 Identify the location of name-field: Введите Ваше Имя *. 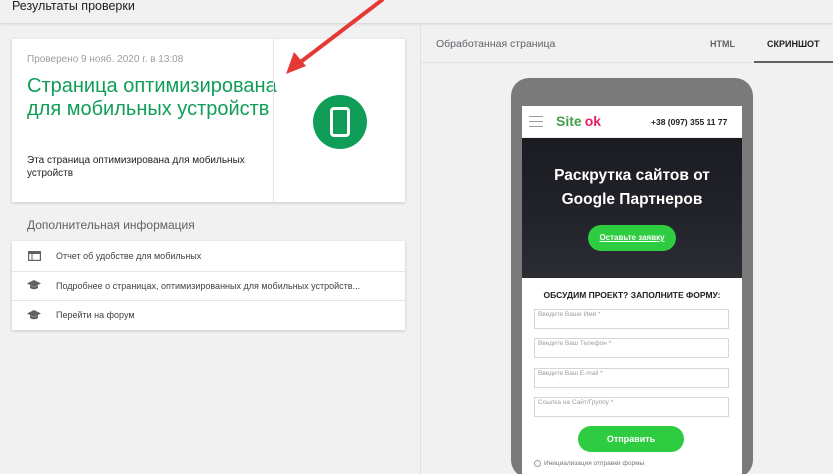
(631, 319).